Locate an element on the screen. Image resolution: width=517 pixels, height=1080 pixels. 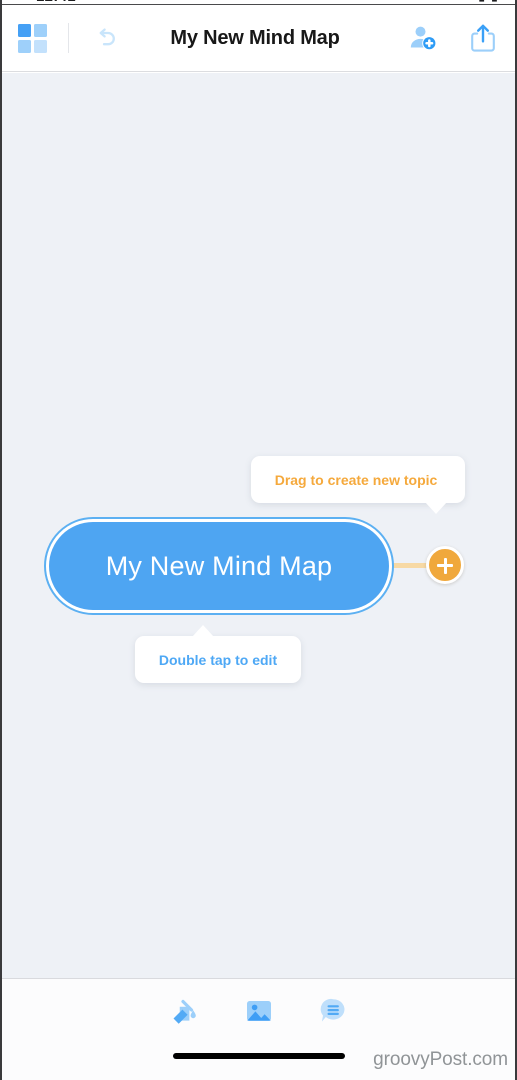
share-upload-icon is located at coordinates (483, 38).